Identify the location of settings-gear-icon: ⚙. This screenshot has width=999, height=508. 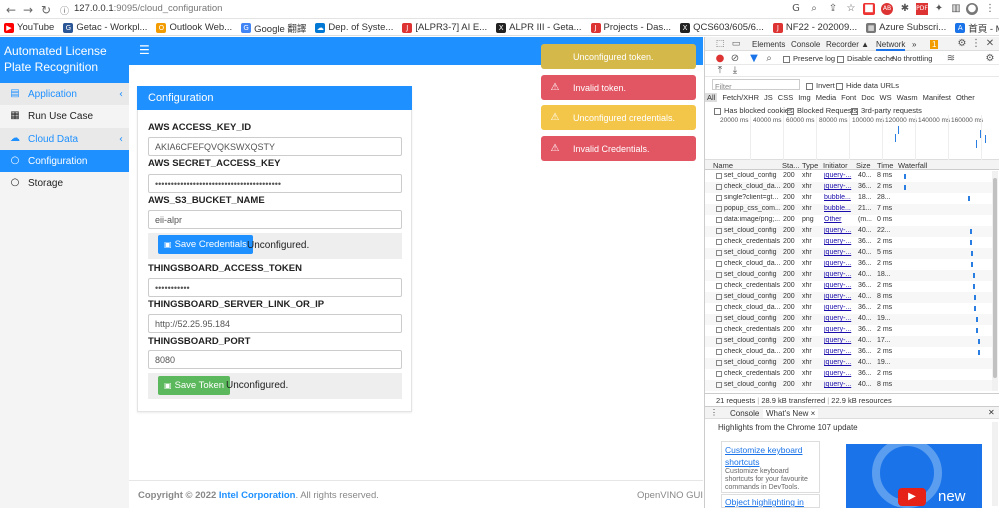
(962, 44).